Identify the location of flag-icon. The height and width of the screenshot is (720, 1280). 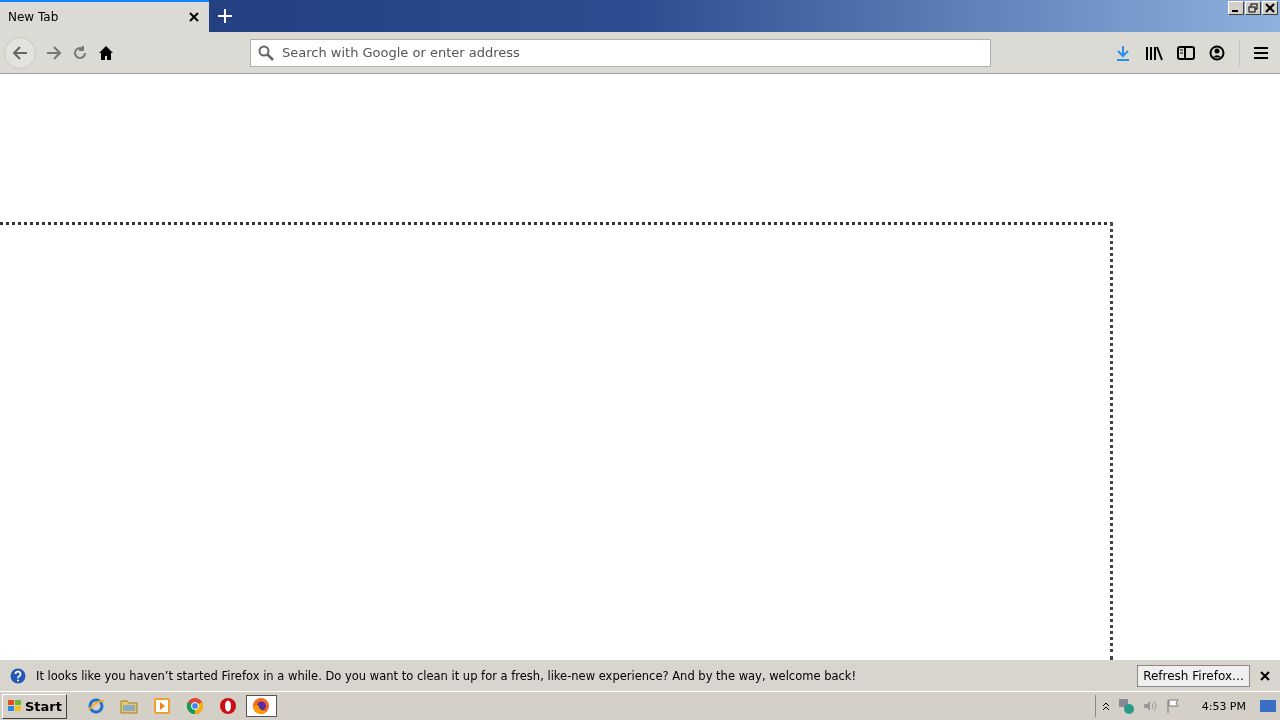
(1172, 706).